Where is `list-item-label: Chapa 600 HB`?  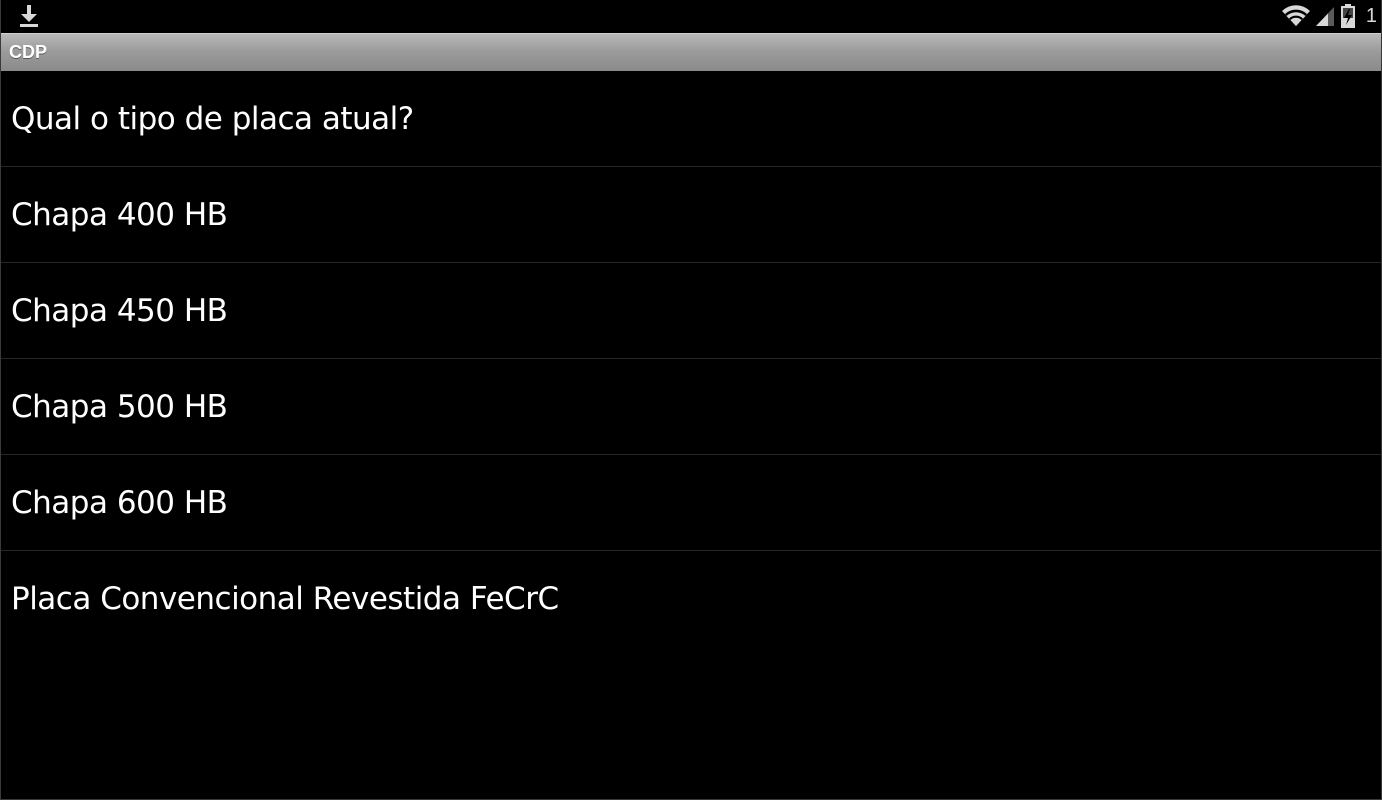
list-item-label: Chapa 600 HB is located at coordinates (119, 502).